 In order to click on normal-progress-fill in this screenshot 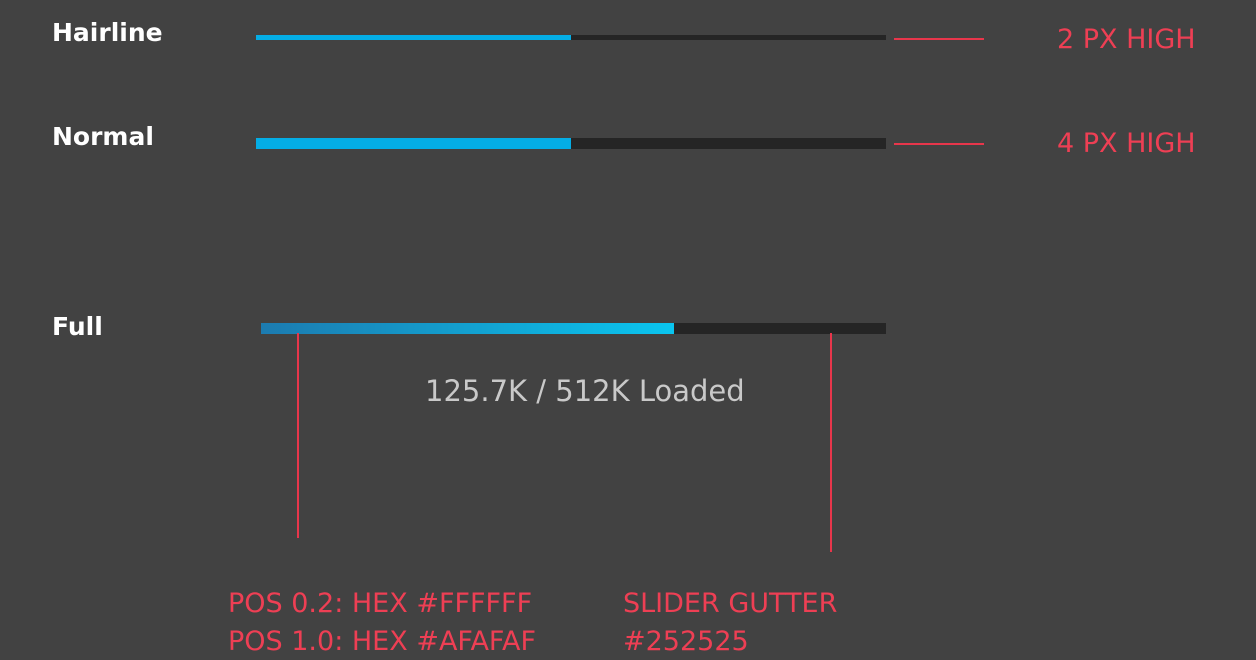, I will do `click(413, 143)`.